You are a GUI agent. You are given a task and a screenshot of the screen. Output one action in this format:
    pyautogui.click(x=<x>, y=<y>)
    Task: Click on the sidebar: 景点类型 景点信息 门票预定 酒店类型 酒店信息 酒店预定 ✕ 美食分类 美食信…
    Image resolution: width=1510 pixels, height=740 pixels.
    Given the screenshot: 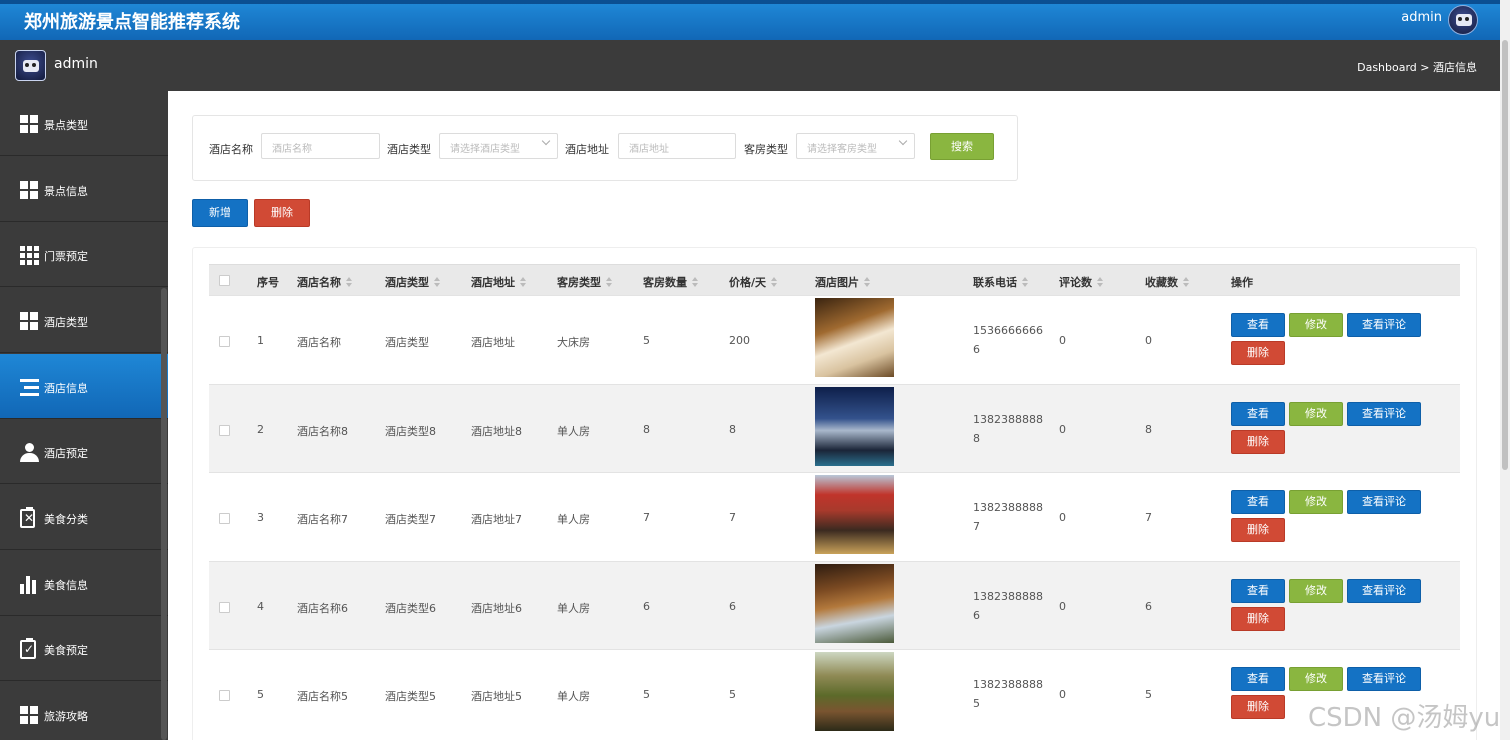 What is the action you would take?
    pyautogui.click(x=84, y=415)
    